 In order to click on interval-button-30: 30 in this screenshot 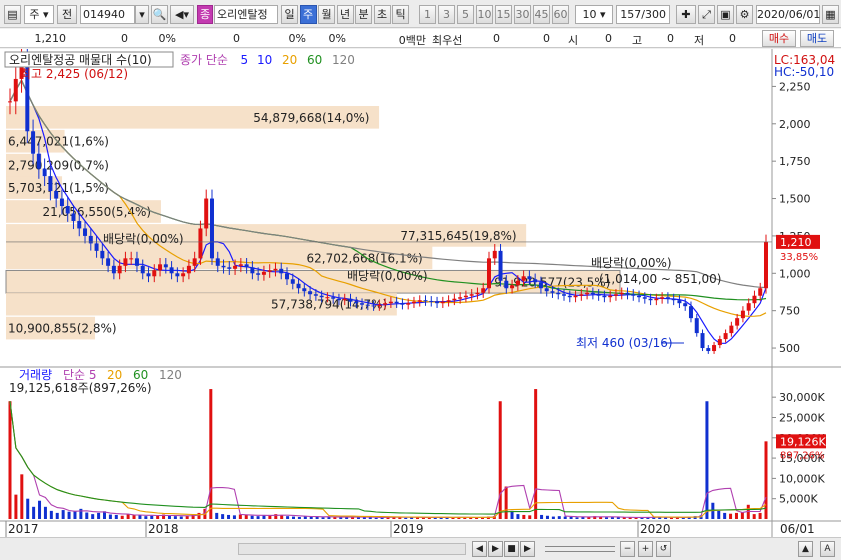, I will do `click(522, 14)`.